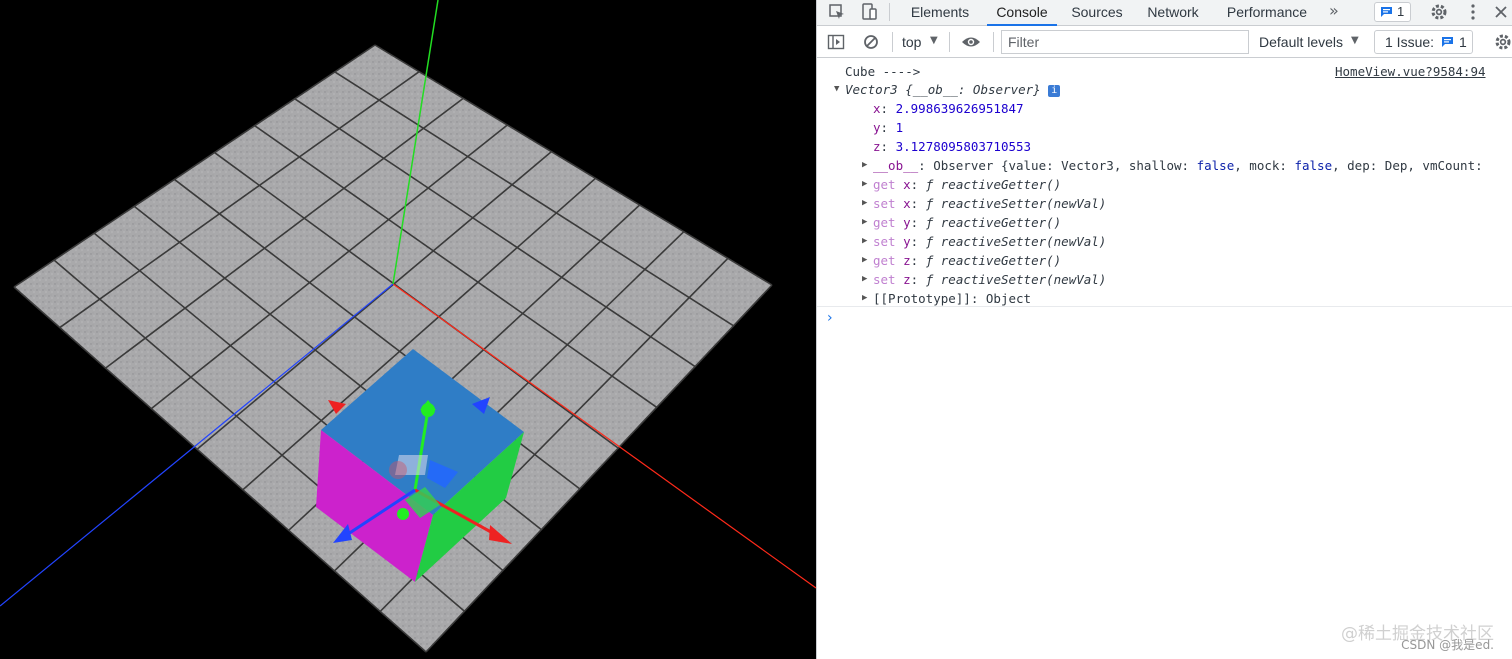  I want to click on filter-input: Filter, so click(1125, 42).